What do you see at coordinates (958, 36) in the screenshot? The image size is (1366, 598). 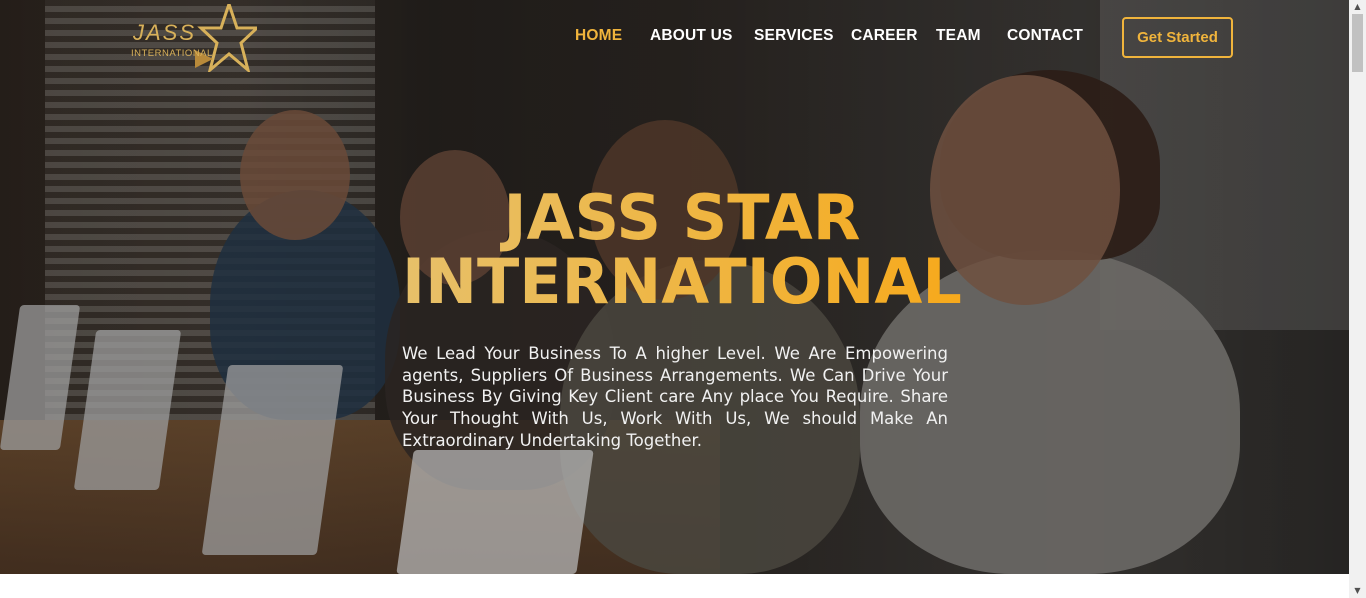 I see `nav-team: TEAM` at bounding box center [958, 36].